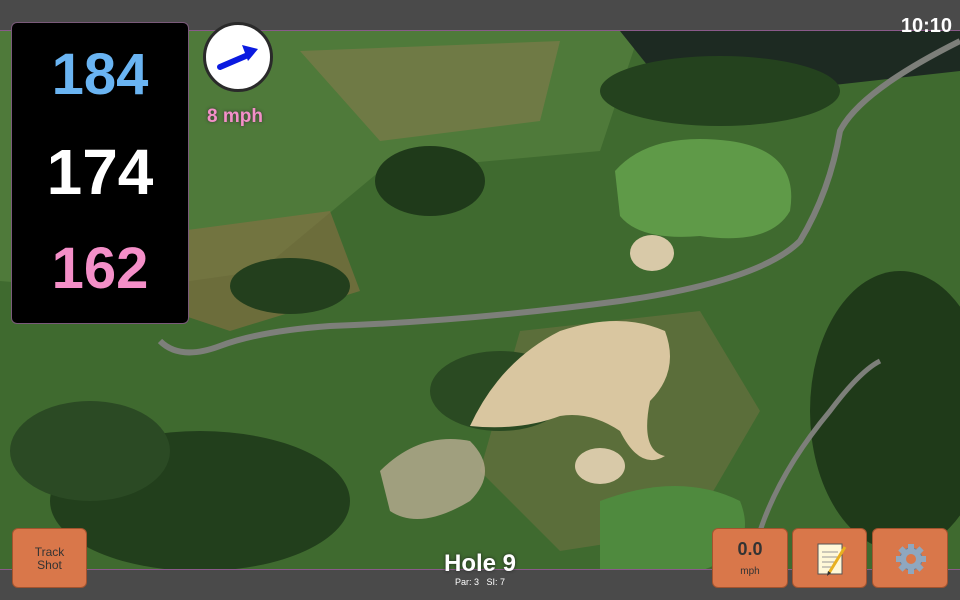 The height and width of the screenshot is (600, 960). I want to click on wind-indicator, so click(238, 57).